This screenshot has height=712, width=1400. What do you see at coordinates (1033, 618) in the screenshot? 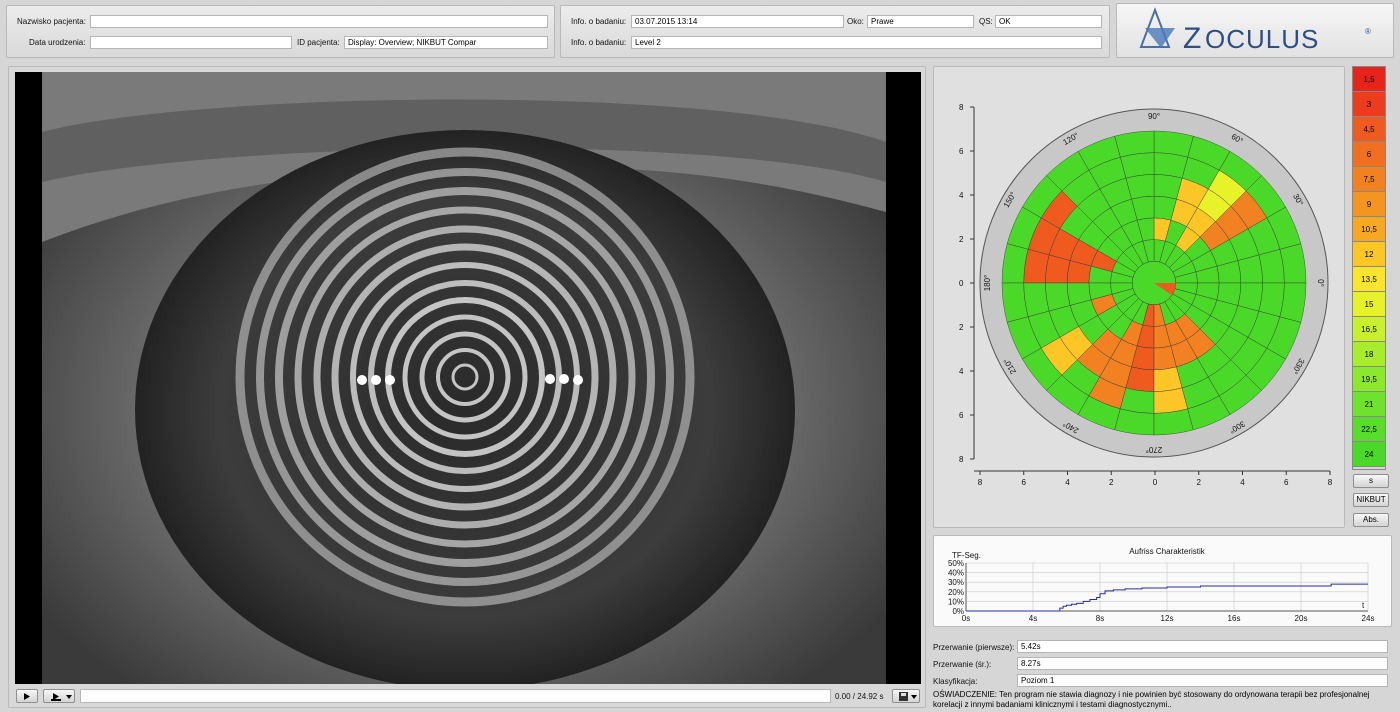
I see `chart-x-tick-label: 4s` at bounding box center [1033, 618].